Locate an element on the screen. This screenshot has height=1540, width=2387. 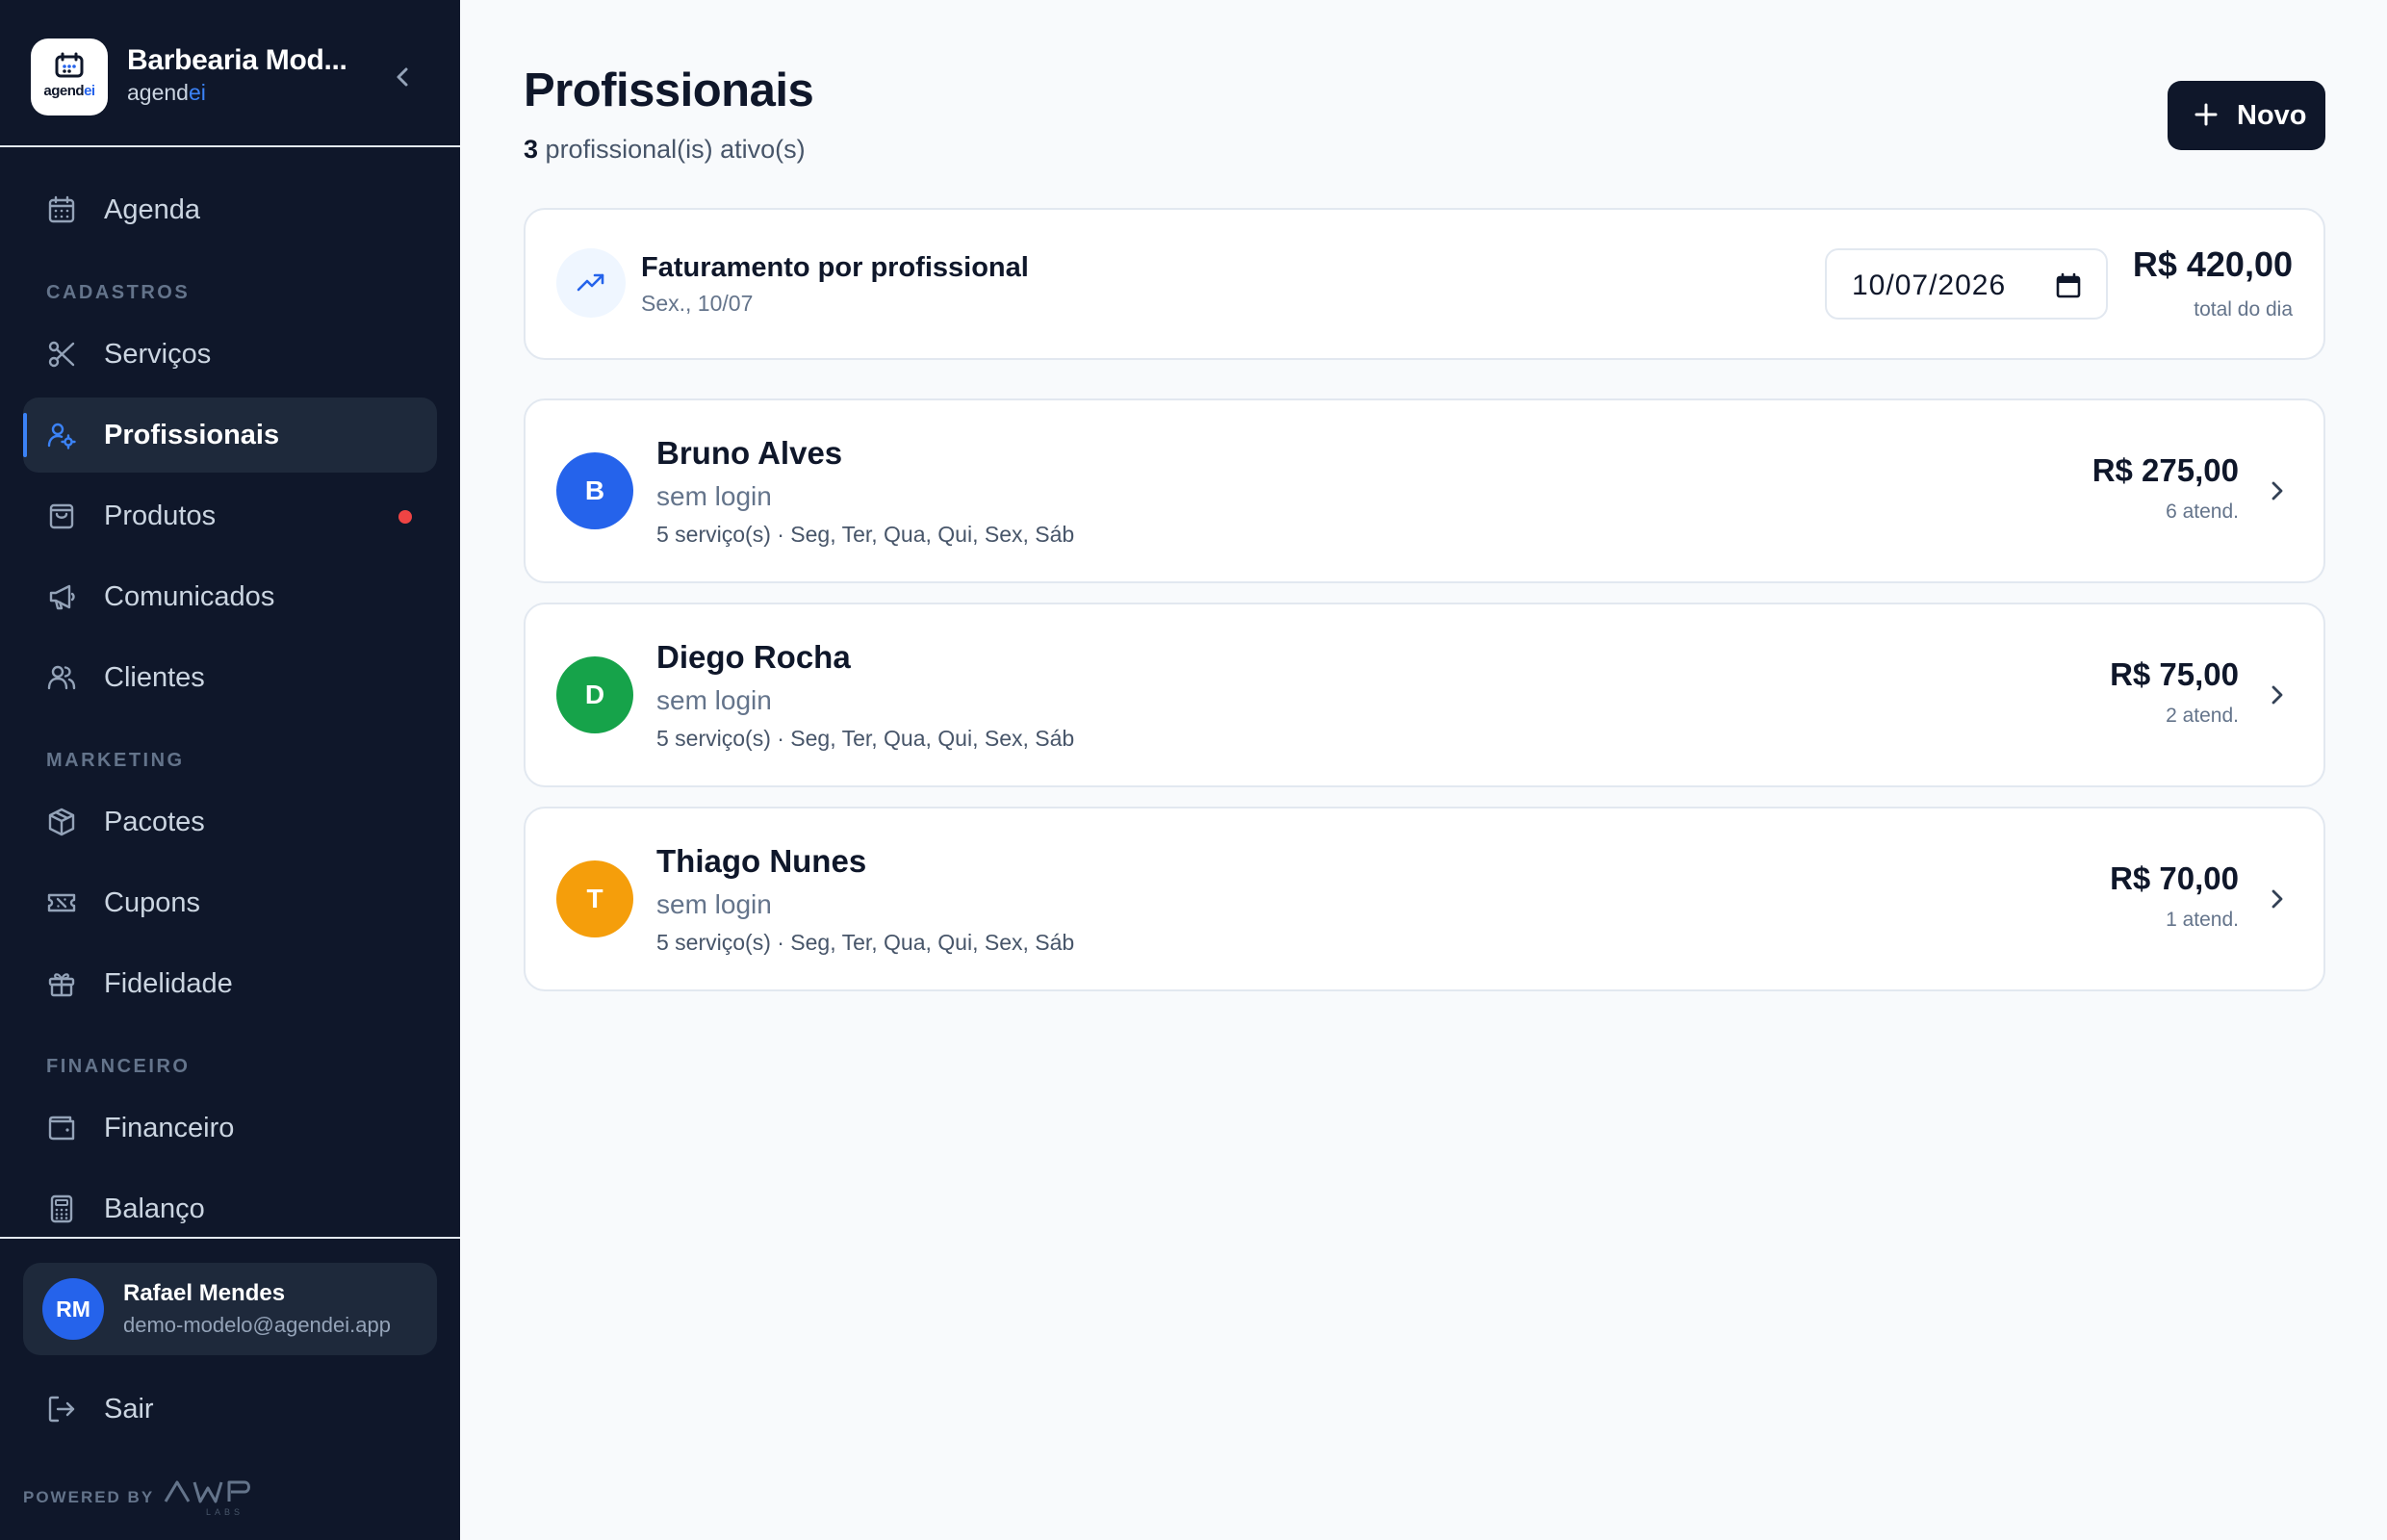
nav-item-financeiro: Financeiro is located at coordinates (230, 1128).